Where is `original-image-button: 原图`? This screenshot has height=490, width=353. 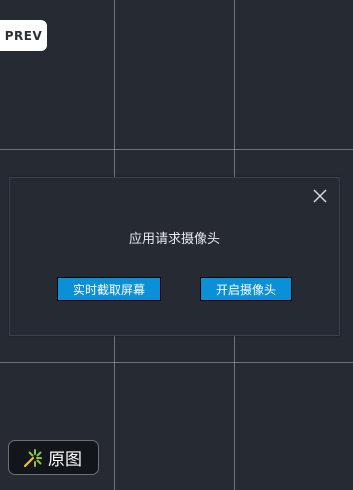 original-image-button: 原图 is located at coordinates (53, 457).